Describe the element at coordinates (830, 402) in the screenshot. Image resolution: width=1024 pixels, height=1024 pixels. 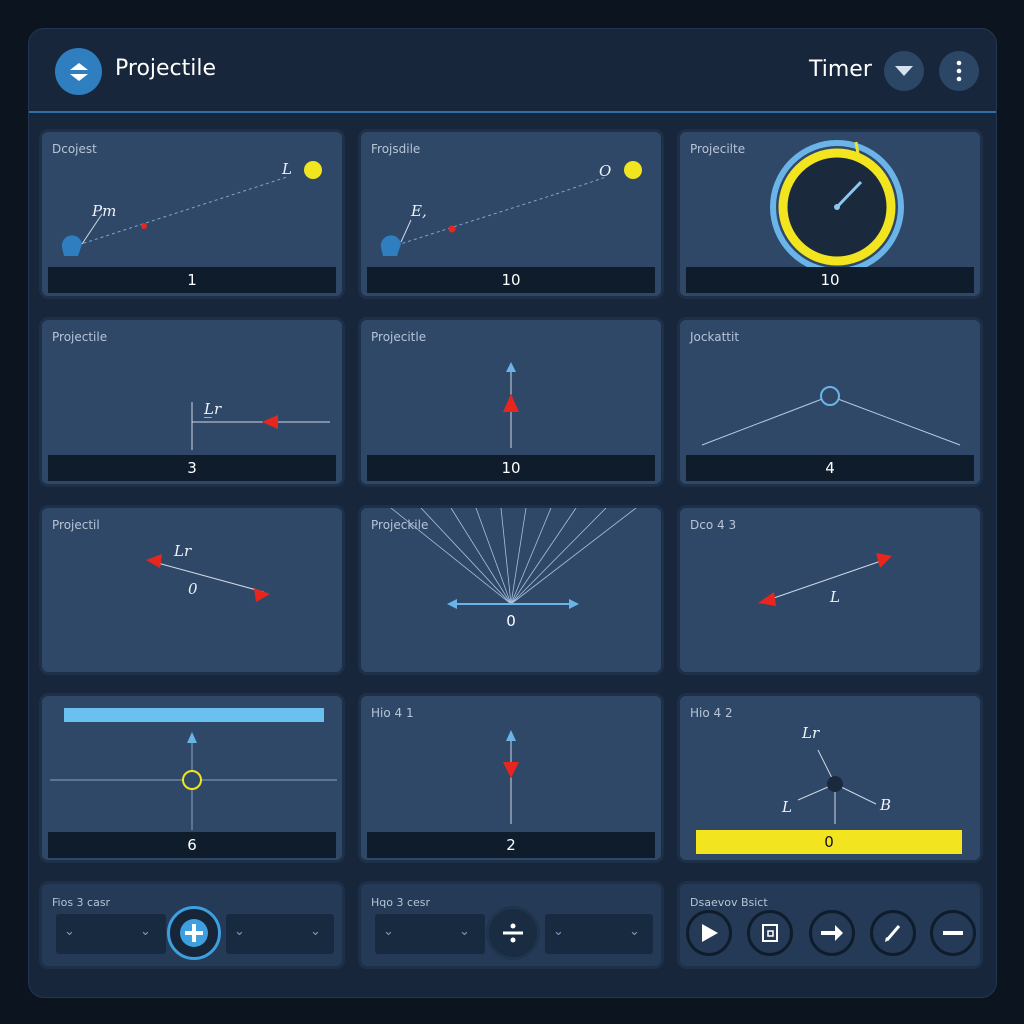
I see `sim-panel-6: Jockattit 4` at that location.